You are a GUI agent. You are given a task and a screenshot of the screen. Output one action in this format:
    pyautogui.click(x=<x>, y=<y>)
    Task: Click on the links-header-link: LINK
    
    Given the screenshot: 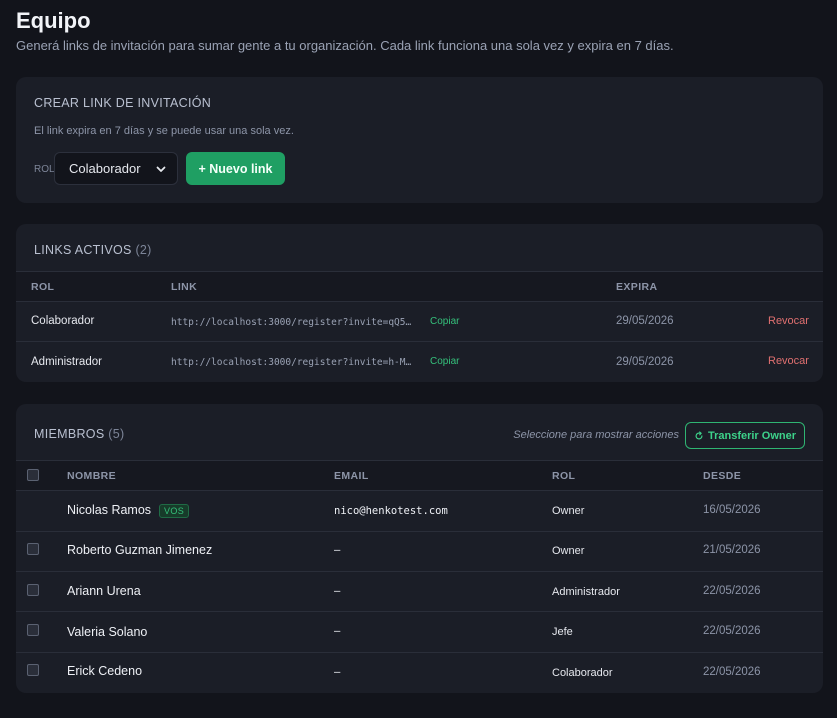 What is the action you would take?
    pyautogui.click(x=184, y=287)
    